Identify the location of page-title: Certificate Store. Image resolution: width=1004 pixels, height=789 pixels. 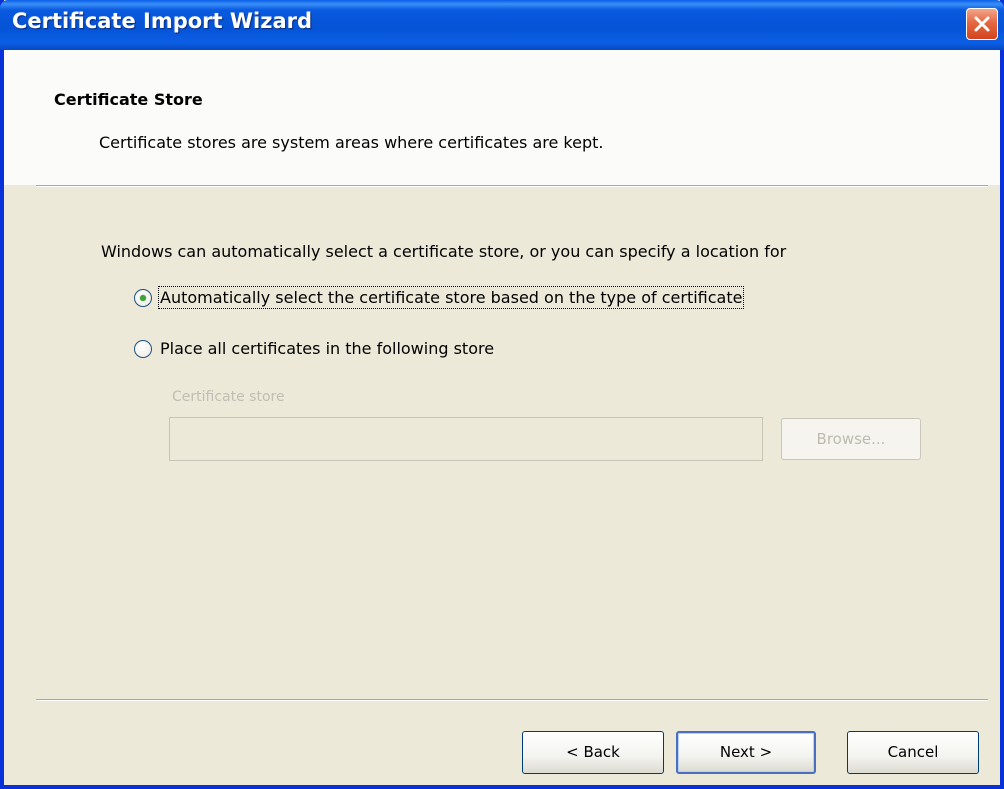
(128, 99).